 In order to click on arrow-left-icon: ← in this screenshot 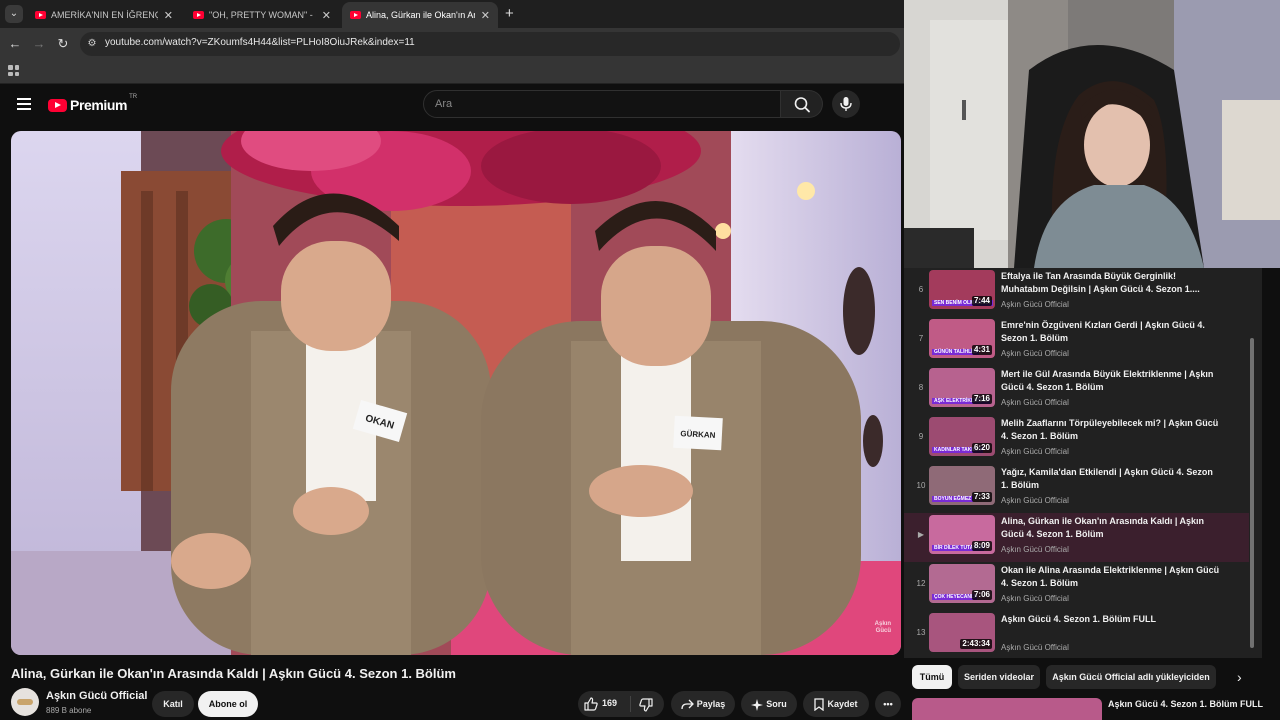, I will do `click(15, 44)`.